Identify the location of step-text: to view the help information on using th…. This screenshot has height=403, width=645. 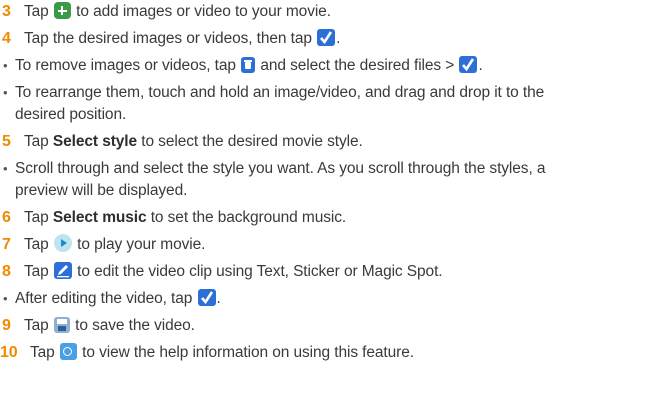
(248, 352).